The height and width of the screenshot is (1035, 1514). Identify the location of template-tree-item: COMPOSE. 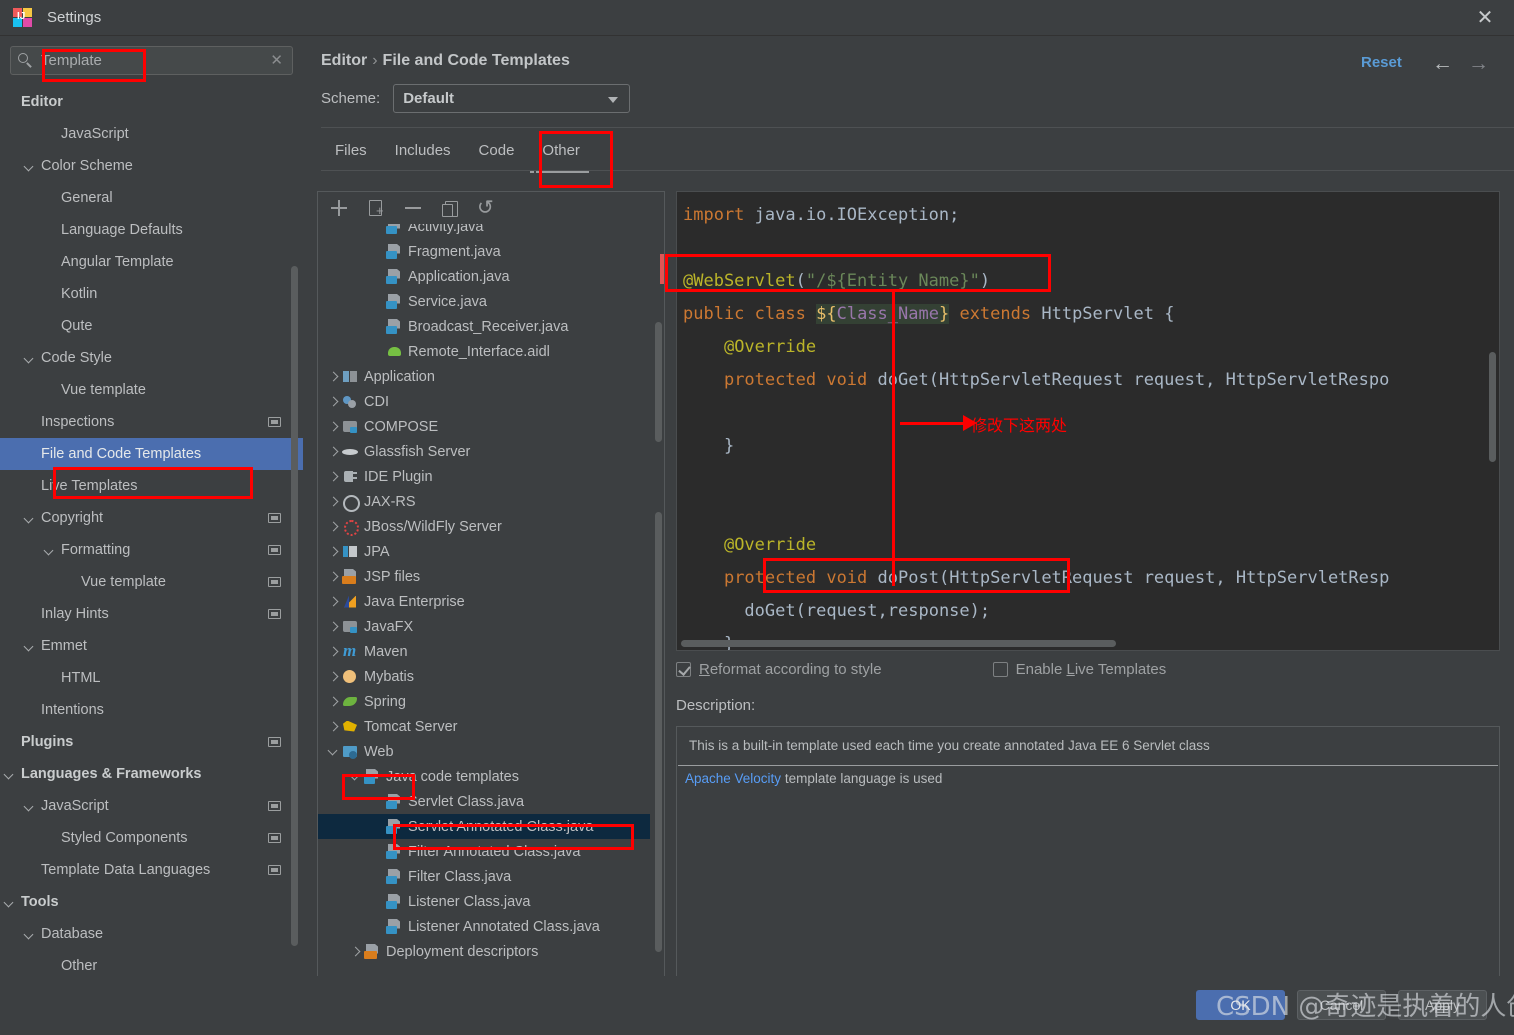
(484, 426).